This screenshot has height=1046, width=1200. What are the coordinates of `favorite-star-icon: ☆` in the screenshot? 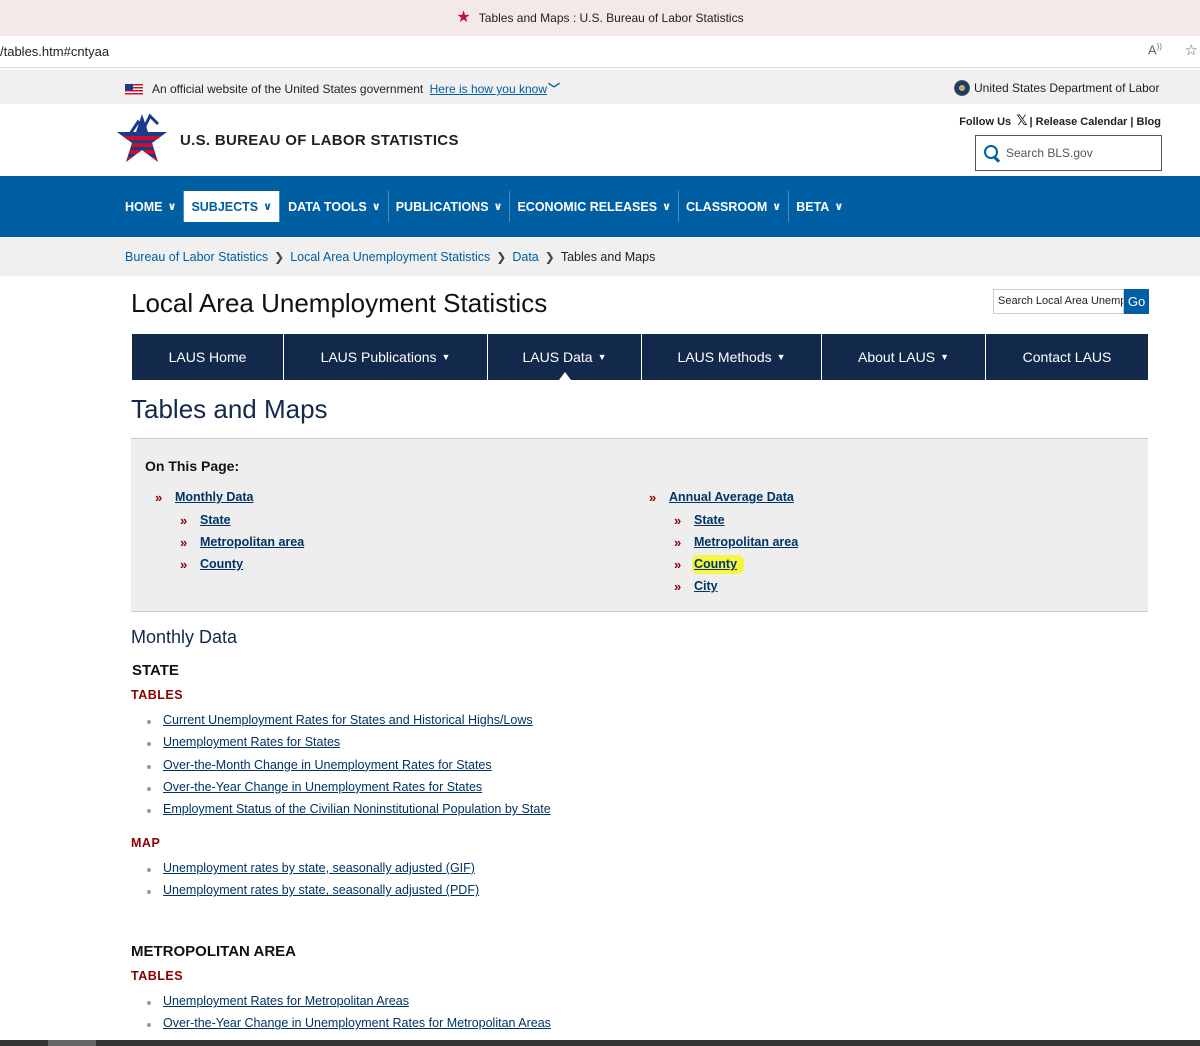 It's located at (1191, 50).